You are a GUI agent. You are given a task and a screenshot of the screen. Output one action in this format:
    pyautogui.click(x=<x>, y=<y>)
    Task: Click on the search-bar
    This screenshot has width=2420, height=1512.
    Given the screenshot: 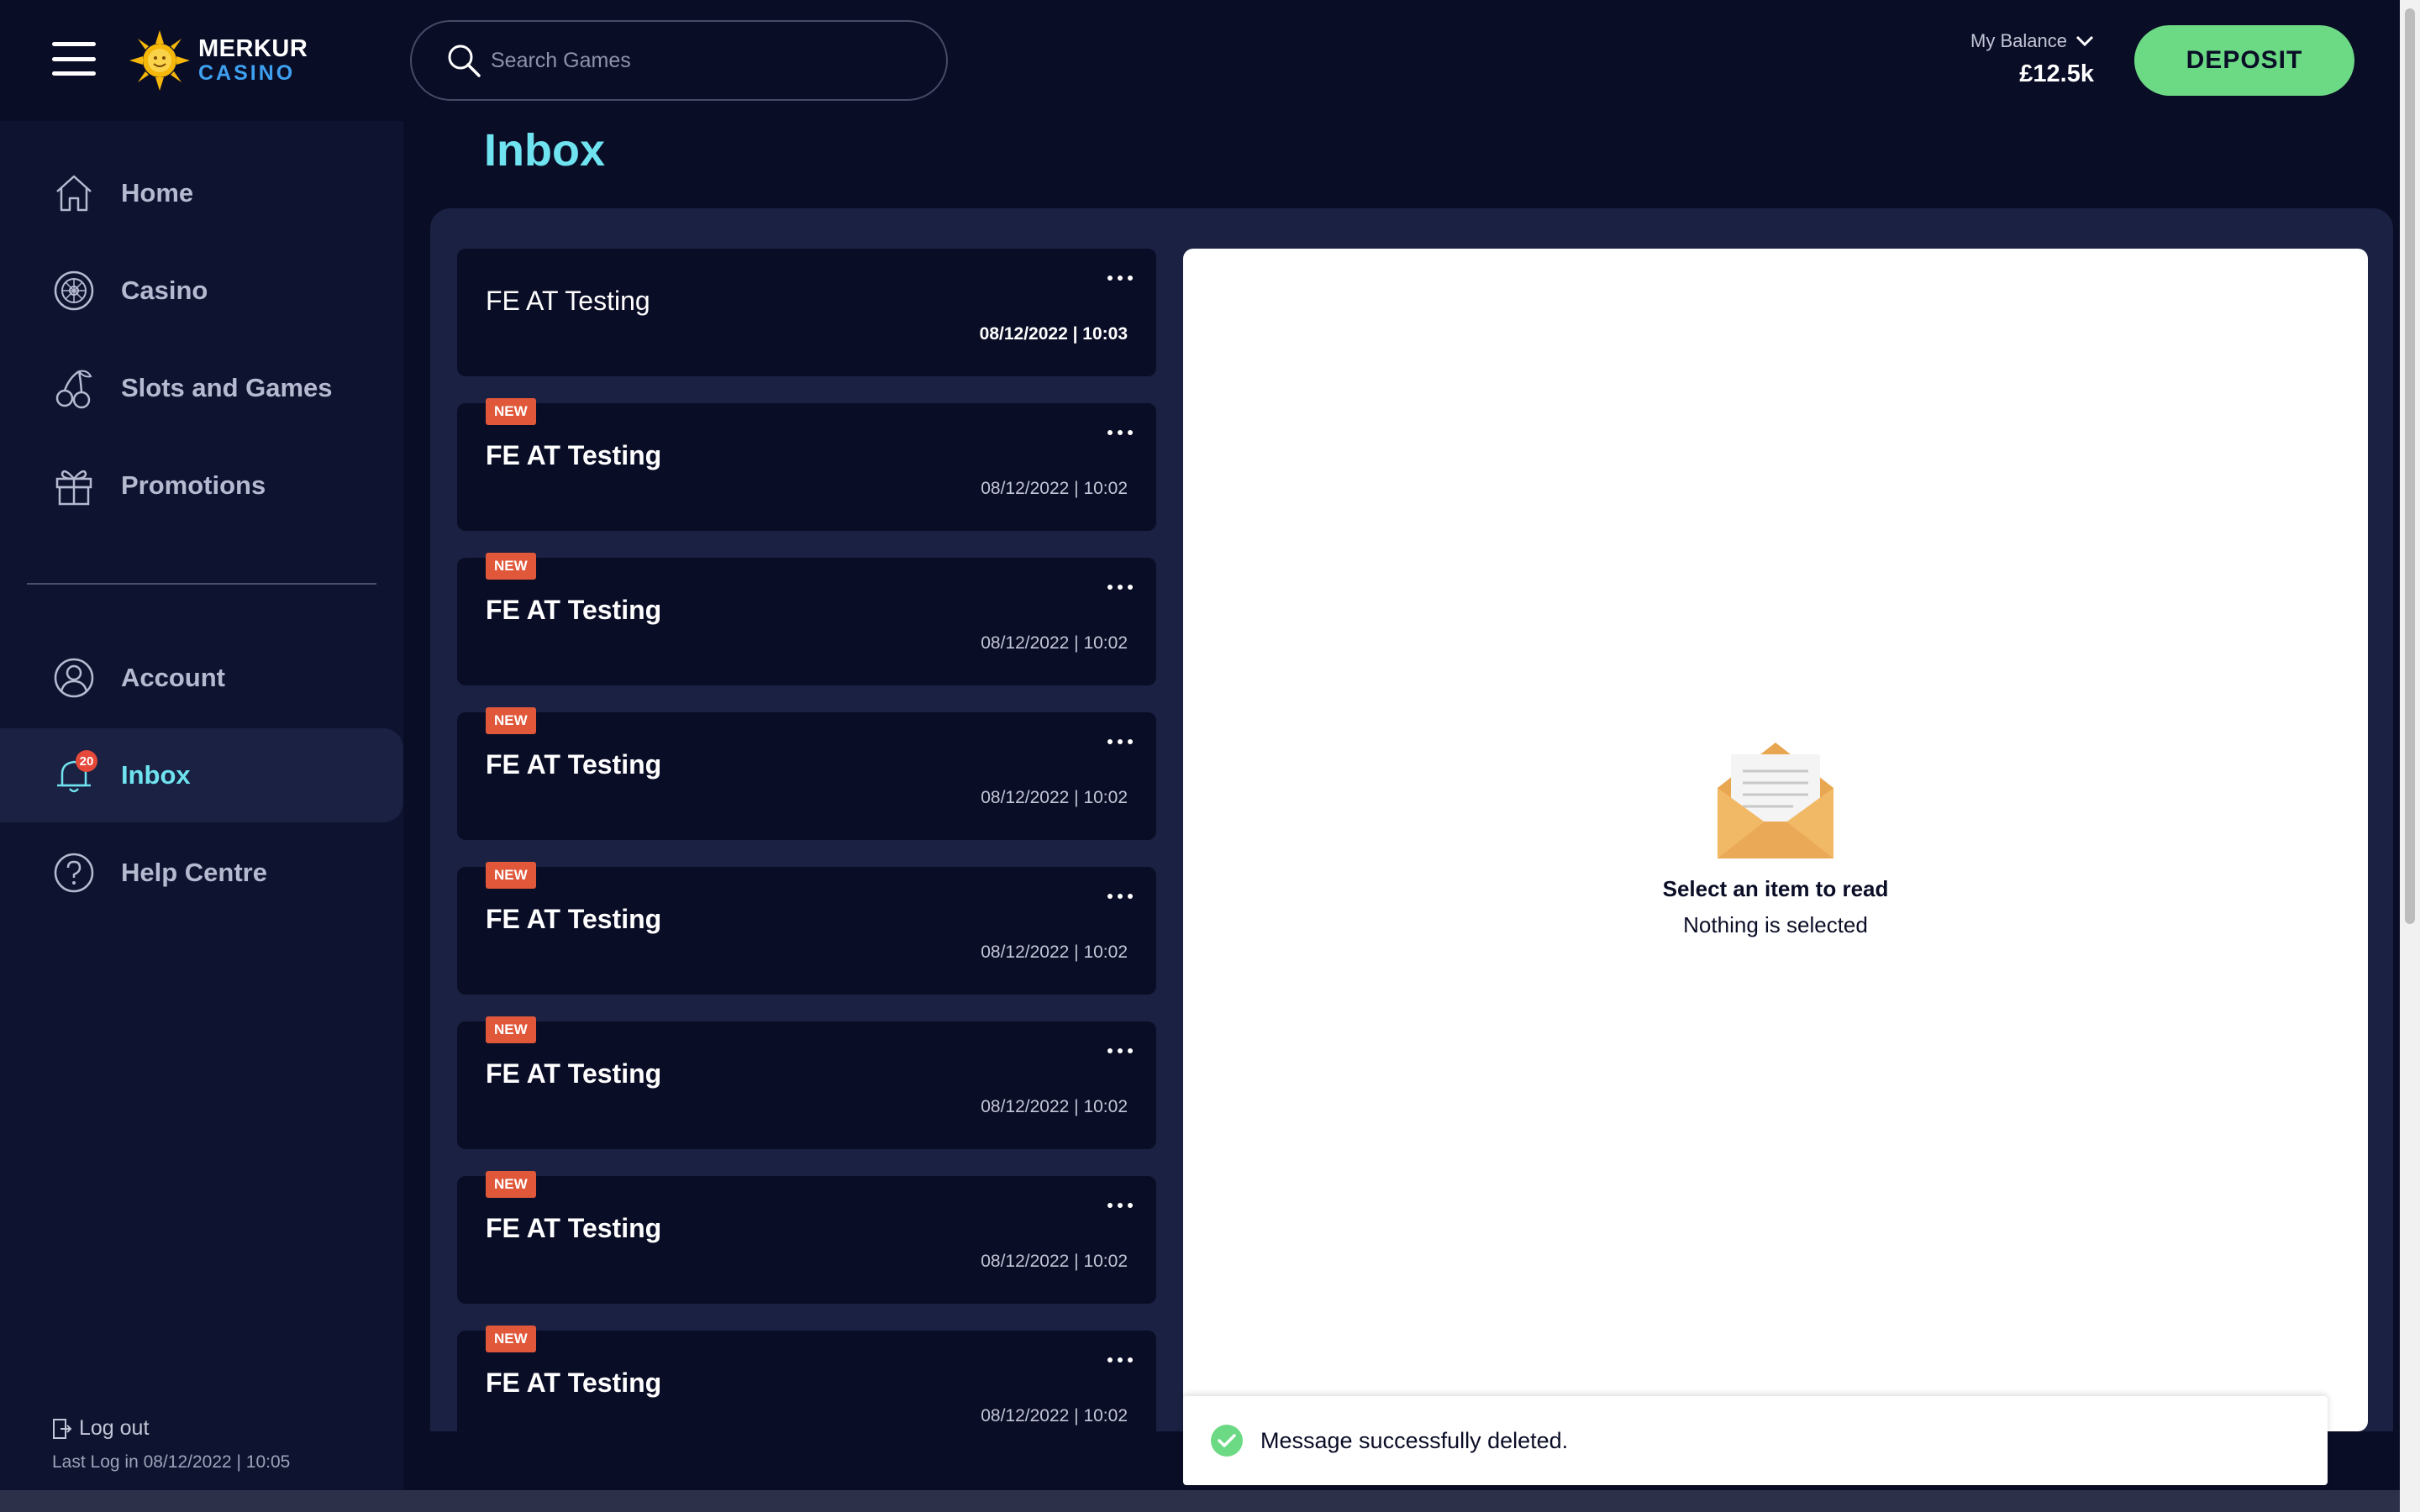 What is the action you would take?
    pyautogui.click(x=679, y=60)
    